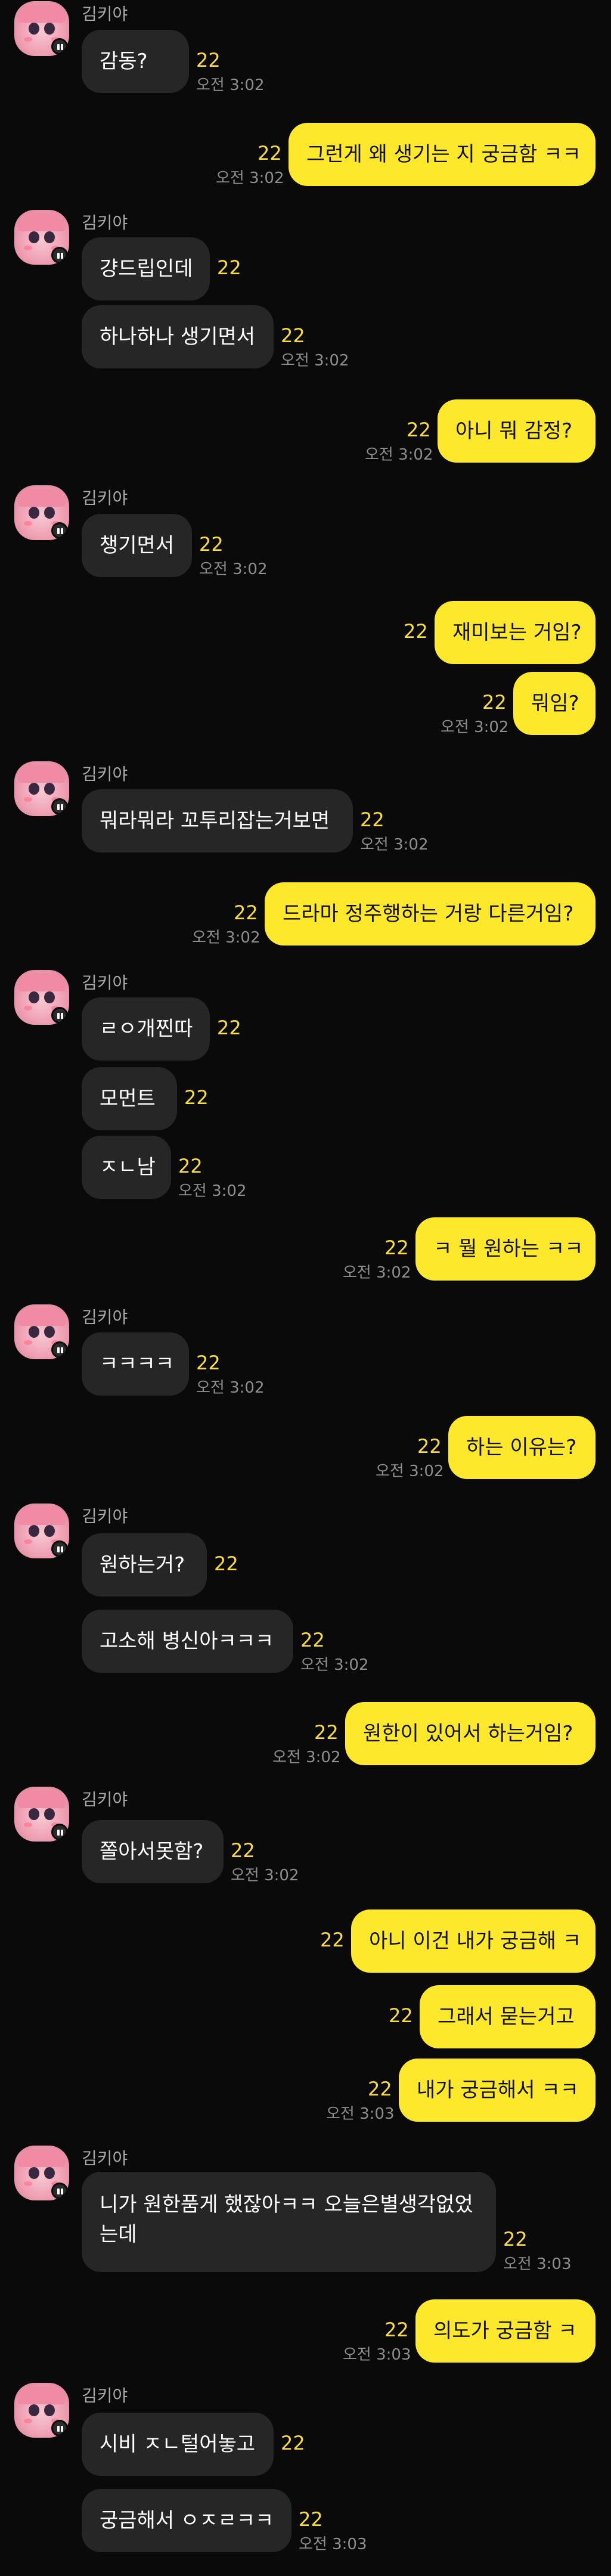 Image resolution: width=611 pixels, height=2576 pixels. Describe the element at coordinates (137, 545) in the screenshot. I see `incoming-message: 챙기면서` at that location.